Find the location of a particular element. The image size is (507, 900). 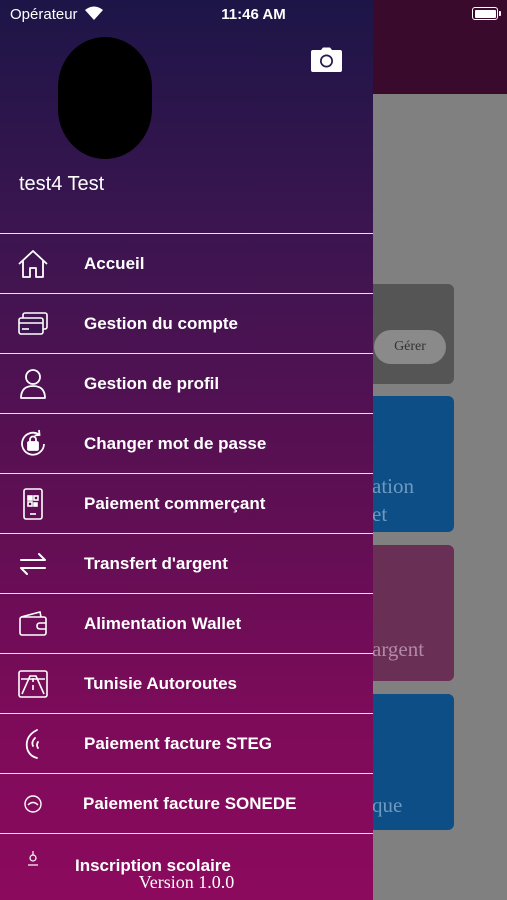

avatar is located at coordinates (105, 98).